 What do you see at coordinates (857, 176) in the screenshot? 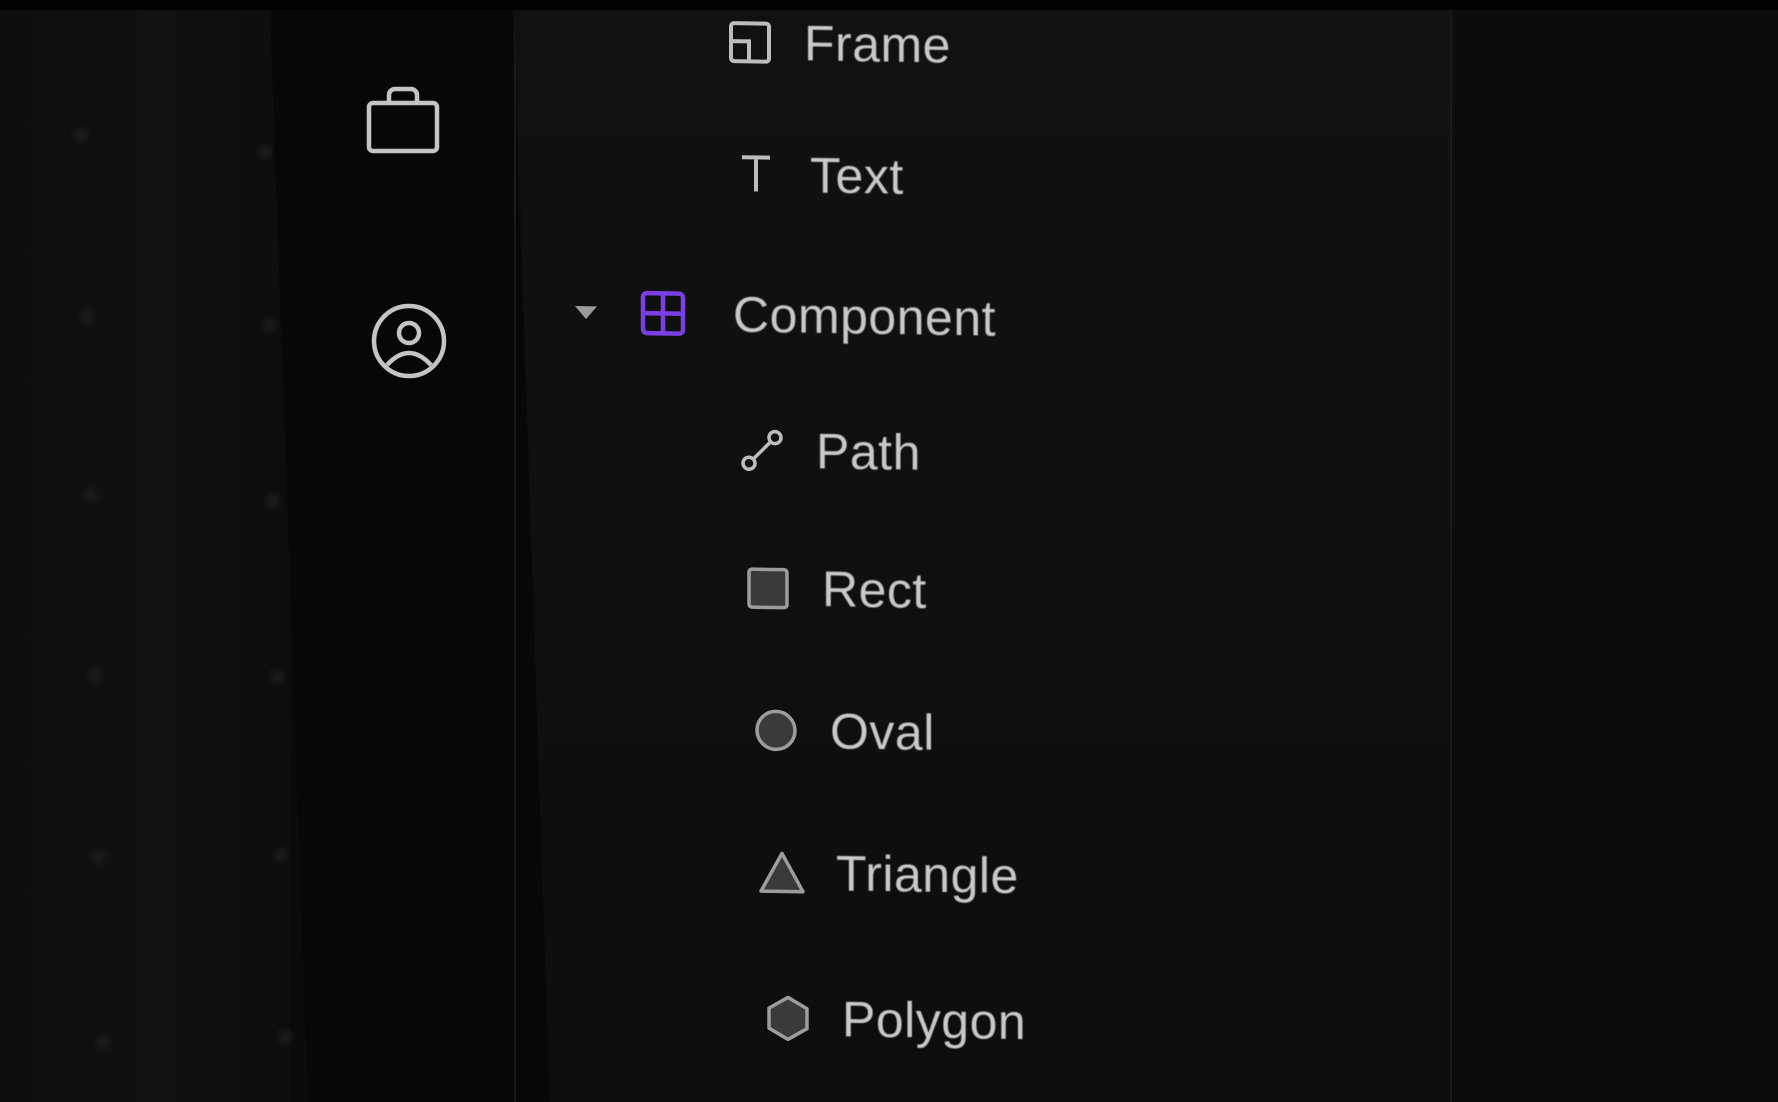
I see `layer-label: Text` at bounding box center [857, 176].